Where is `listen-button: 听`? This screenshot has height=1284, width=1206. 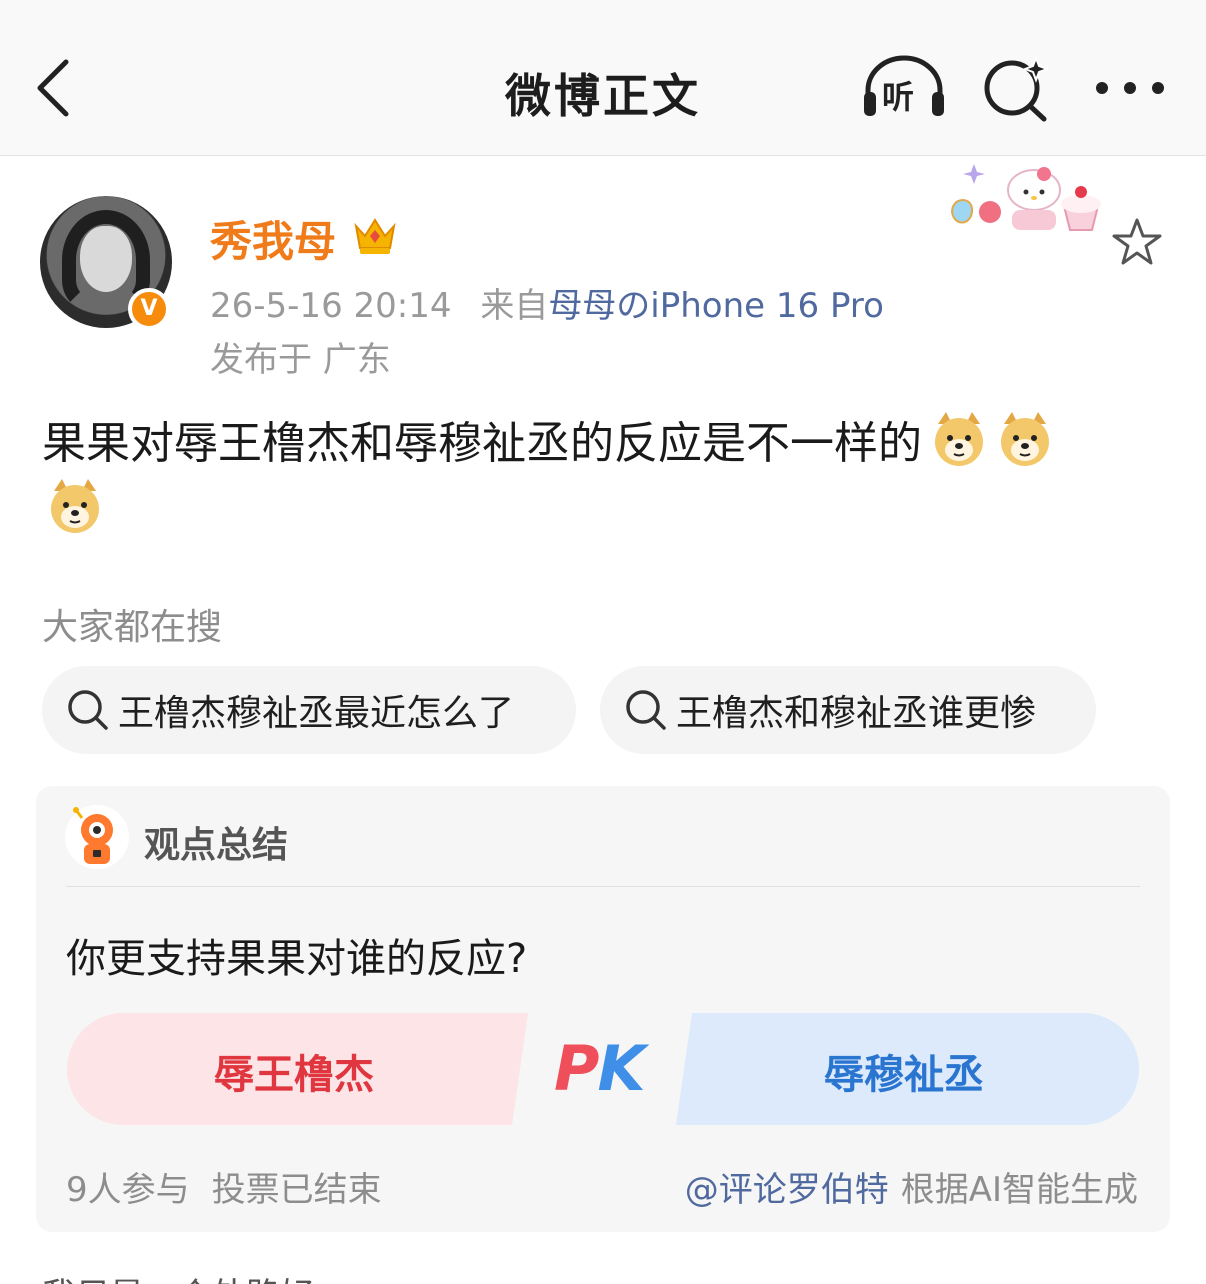 listen-button: 听 is located at coordinates (904, 88).